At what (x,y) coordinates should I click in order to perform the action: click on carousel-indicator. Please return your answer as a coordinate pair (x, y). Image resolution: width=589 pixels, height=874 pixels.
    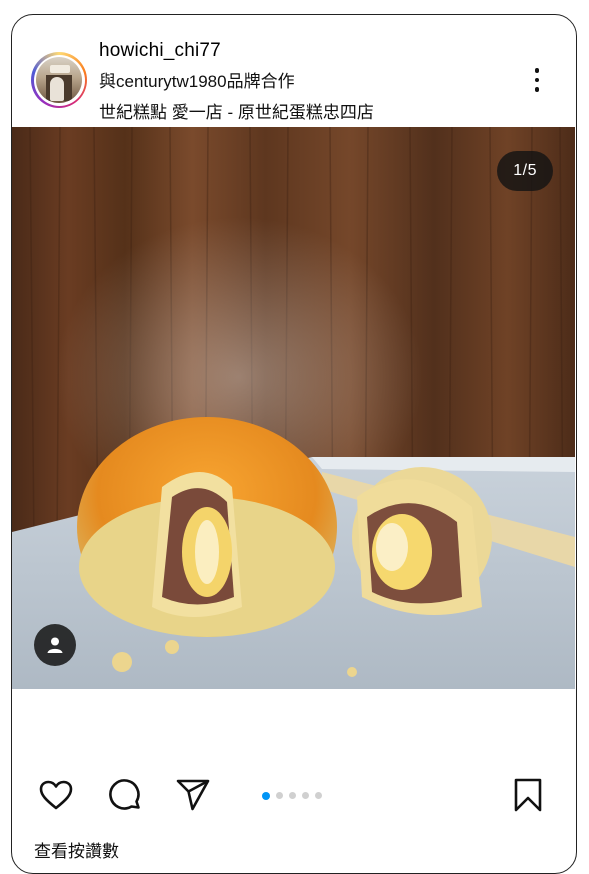
    Looking at the image, I should click on (292, 795).